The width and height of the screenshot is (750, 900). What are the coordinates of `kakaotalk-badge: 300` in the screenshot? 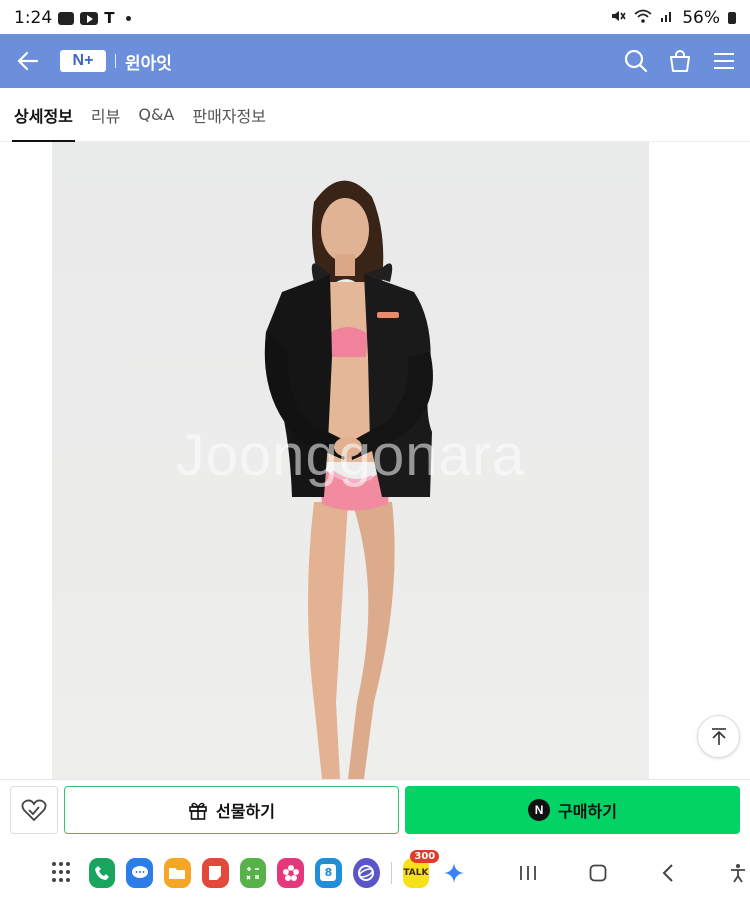 It's located at (425, 856).